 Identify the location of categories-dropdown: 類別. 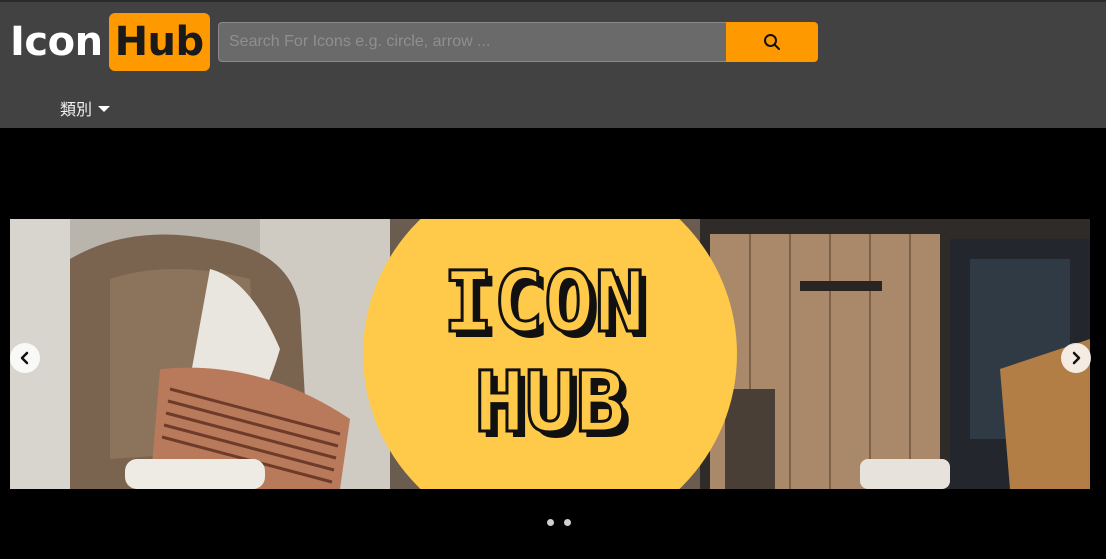
(85, 108).